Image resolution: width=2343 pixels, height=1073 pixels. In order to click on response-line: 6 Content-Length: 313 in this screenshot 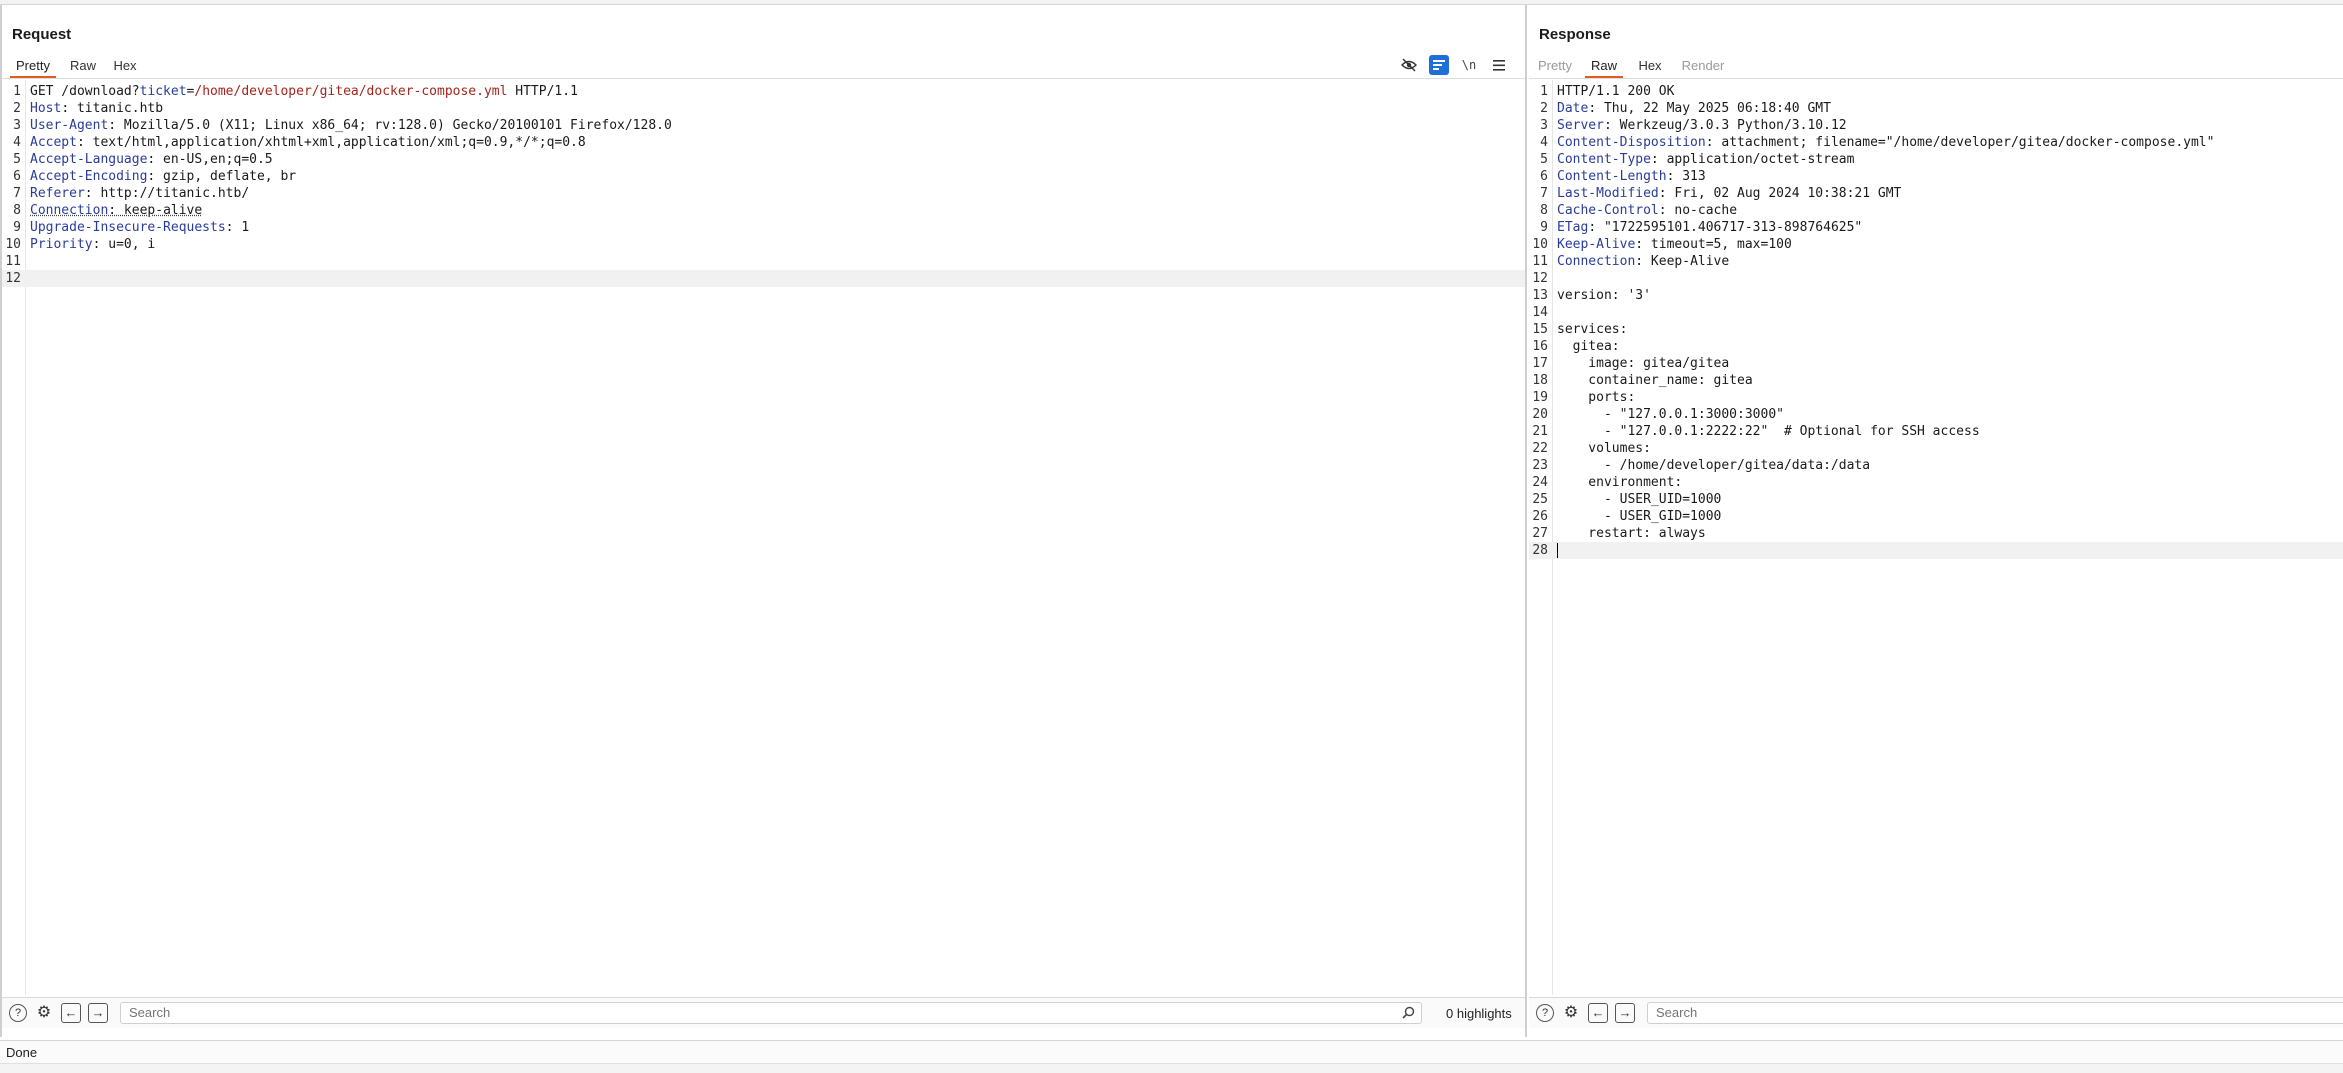, I will do `click(1936, 176)`.